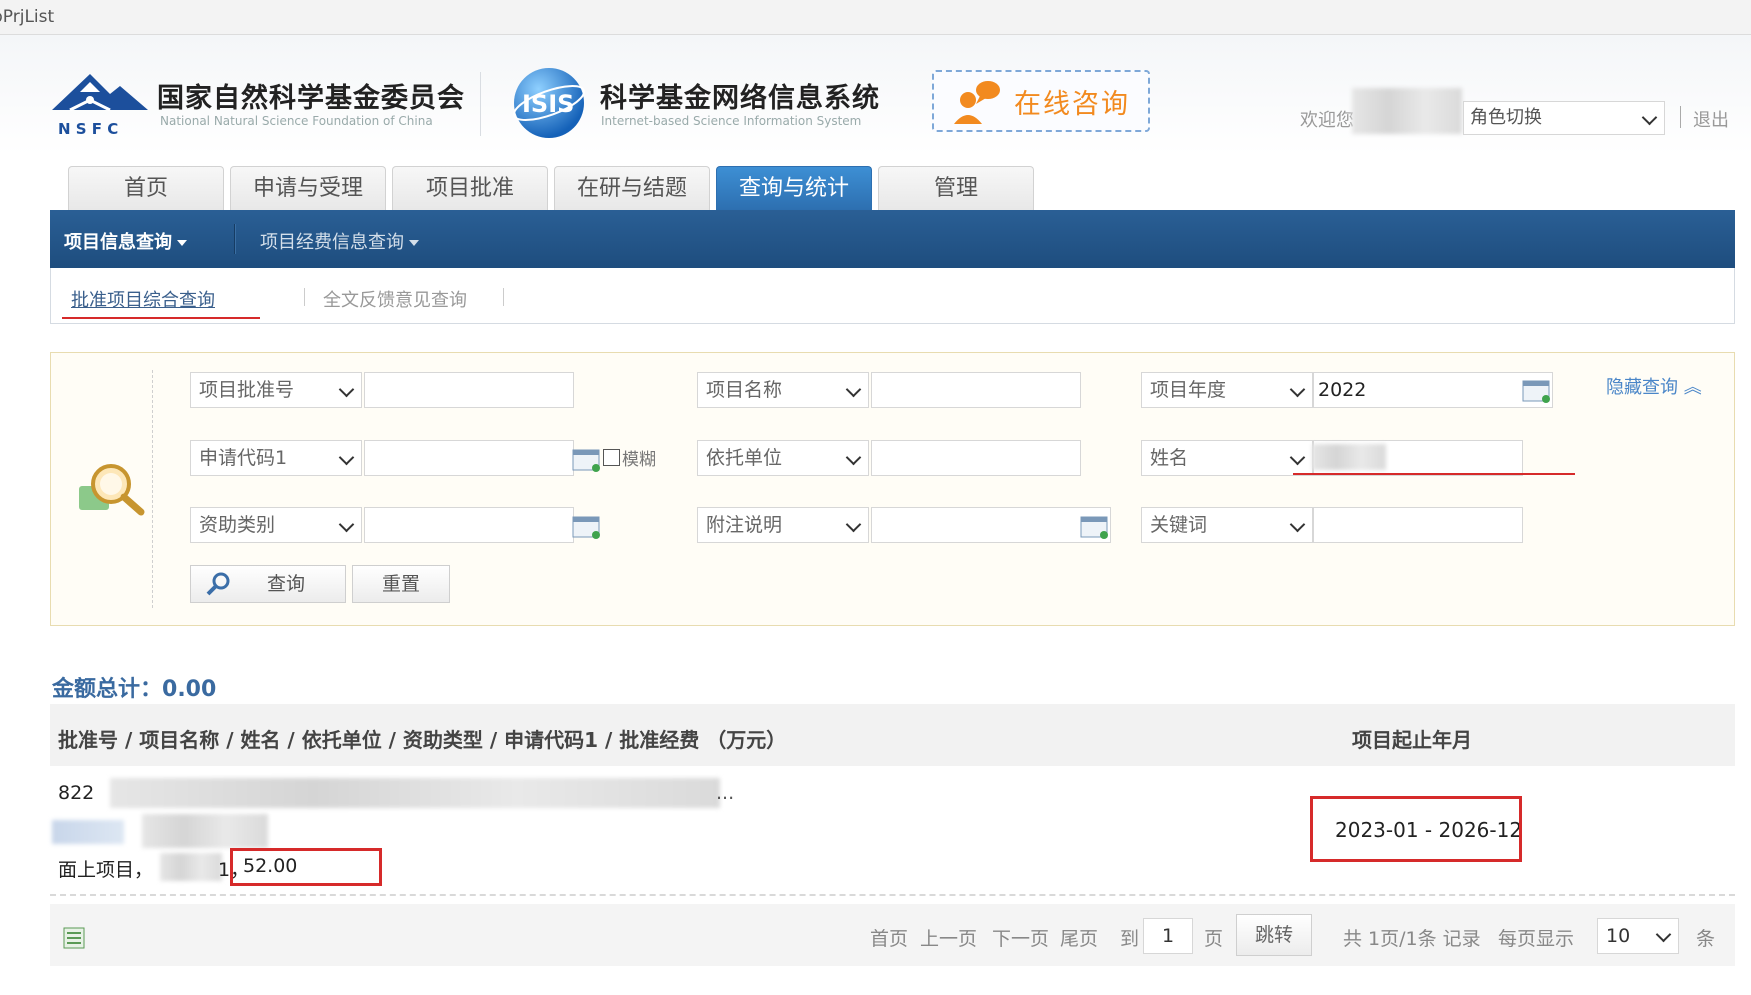  I want to click on remark-picker-icon, so click(1095, 527).